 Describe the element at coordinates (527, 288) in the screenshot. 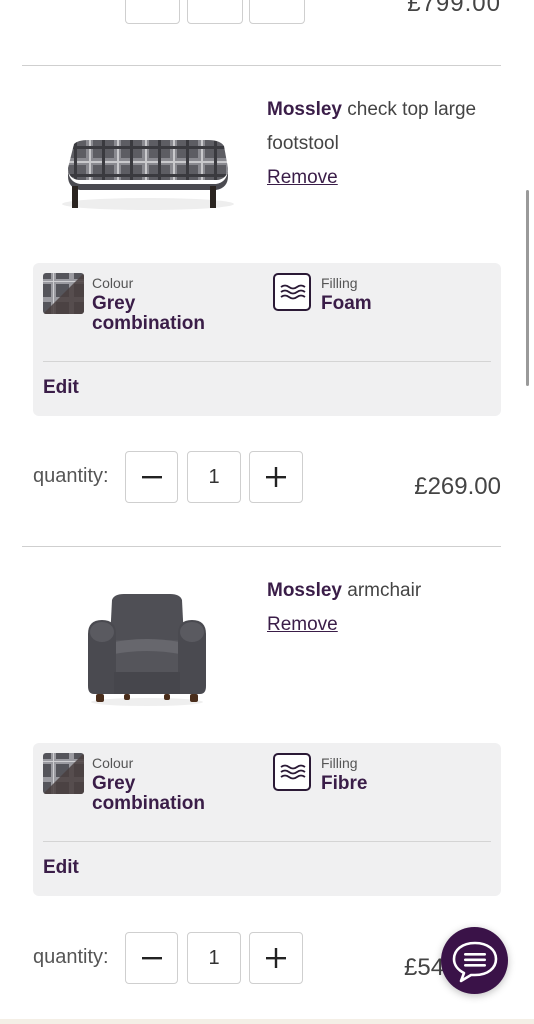

I see `scrollbar` at that location.